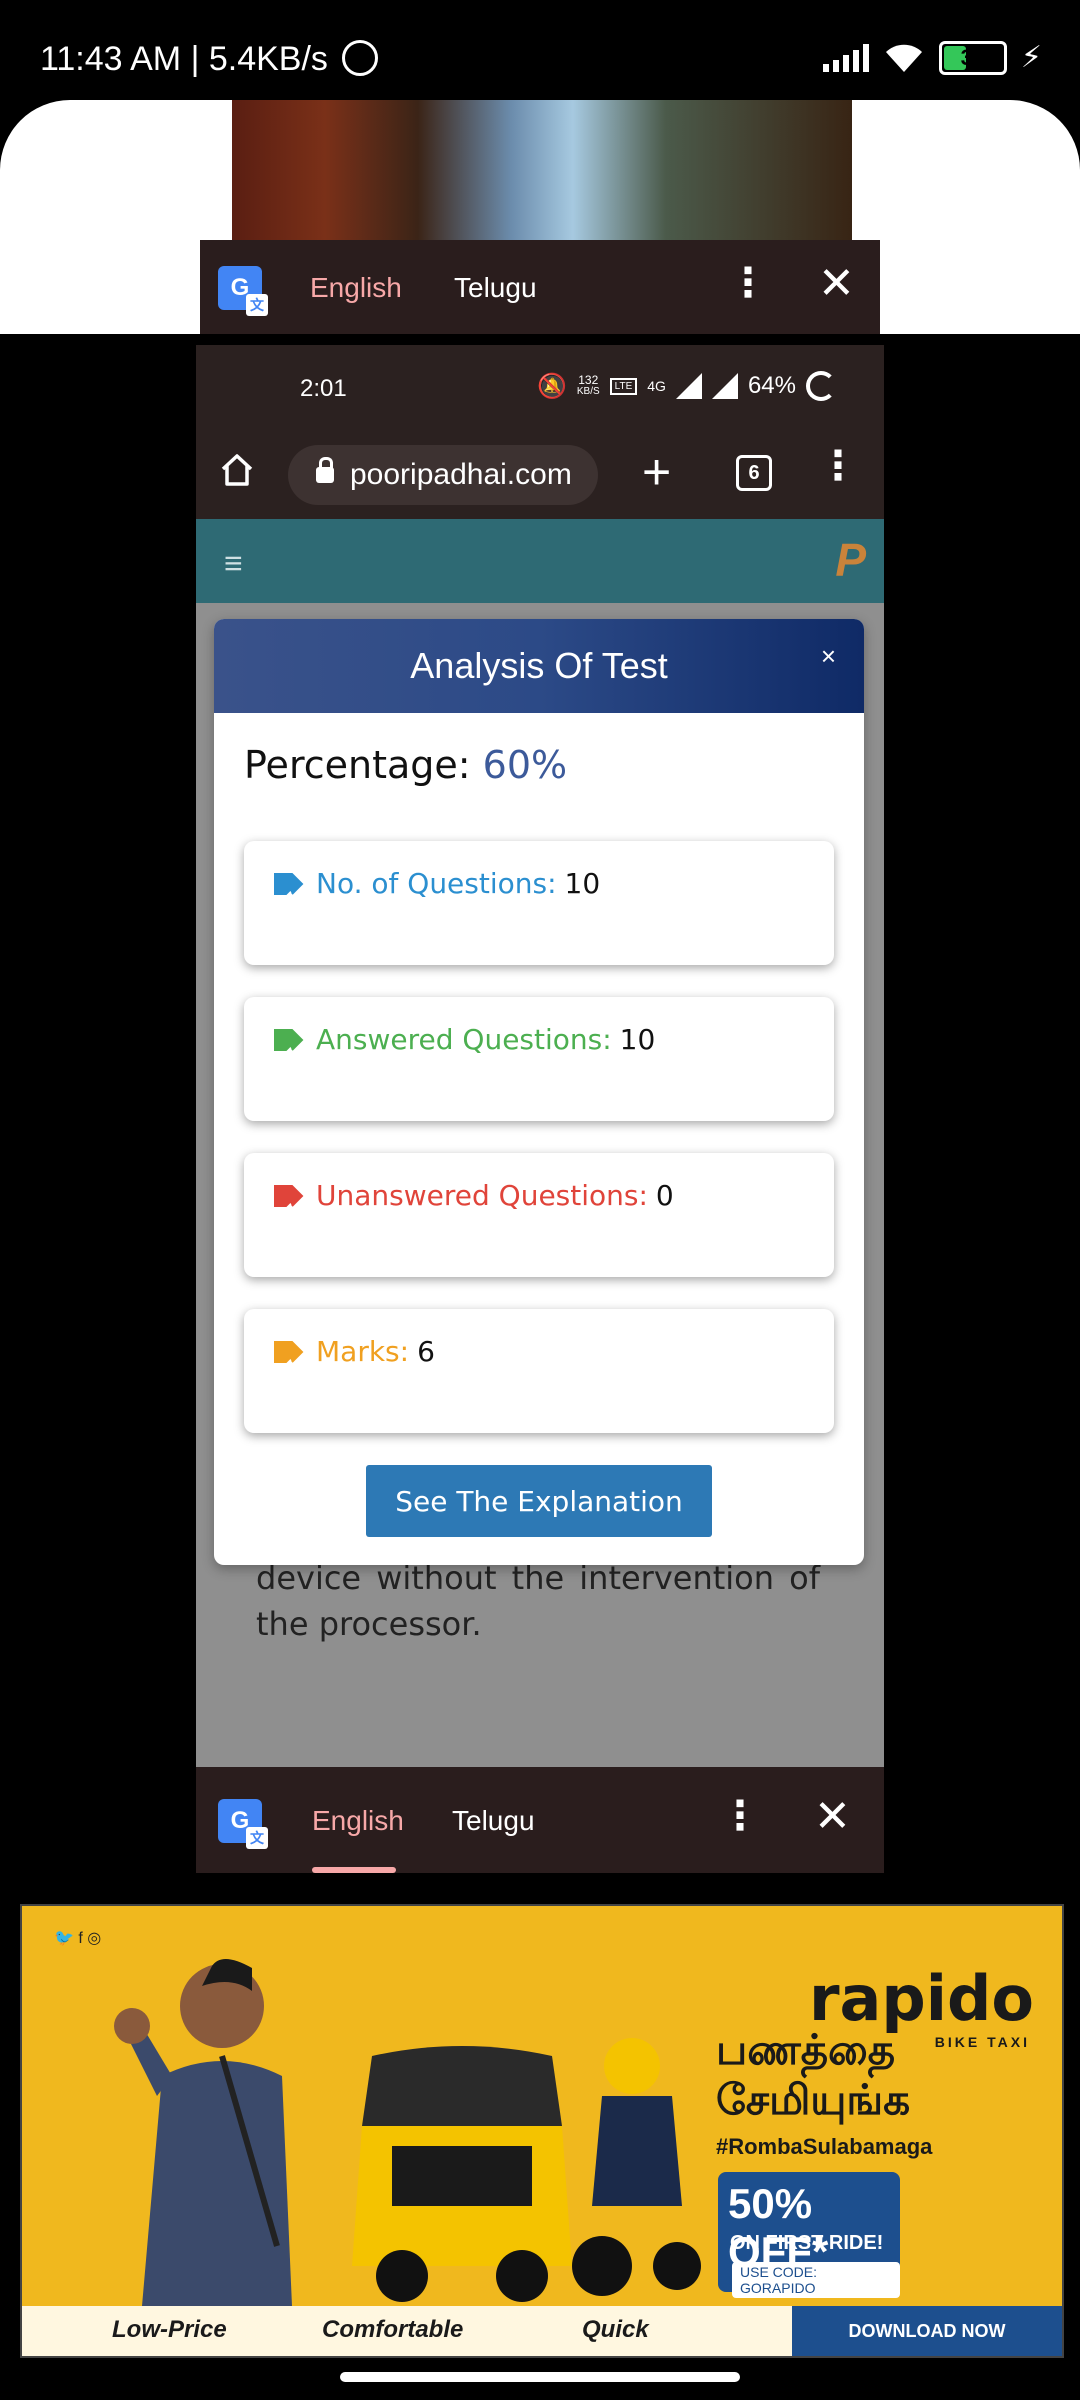  I want to click on ad-headline-2: சேமியுங்க, so click(813, 2099).